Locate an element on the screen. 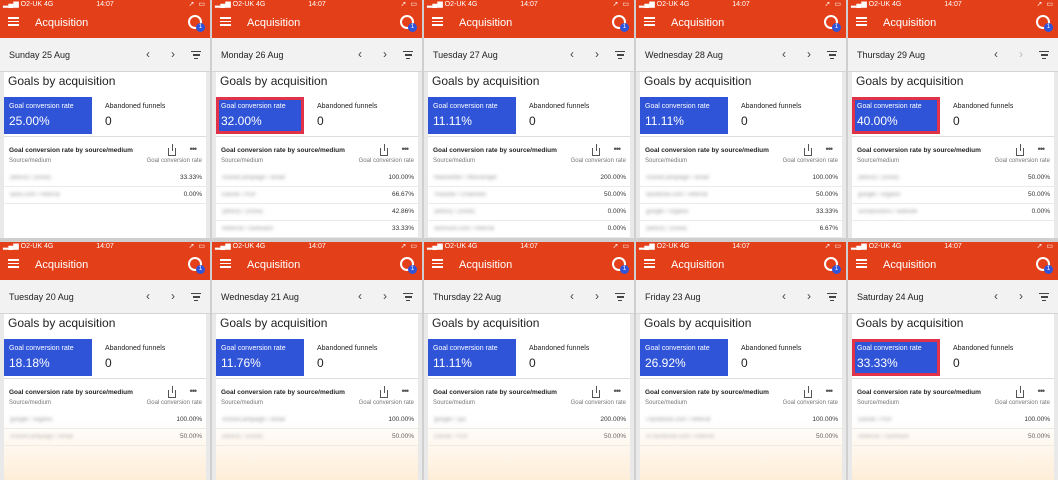  table-row: l.facebook.com / referral 100.00% is located at coordinates (741, 420).